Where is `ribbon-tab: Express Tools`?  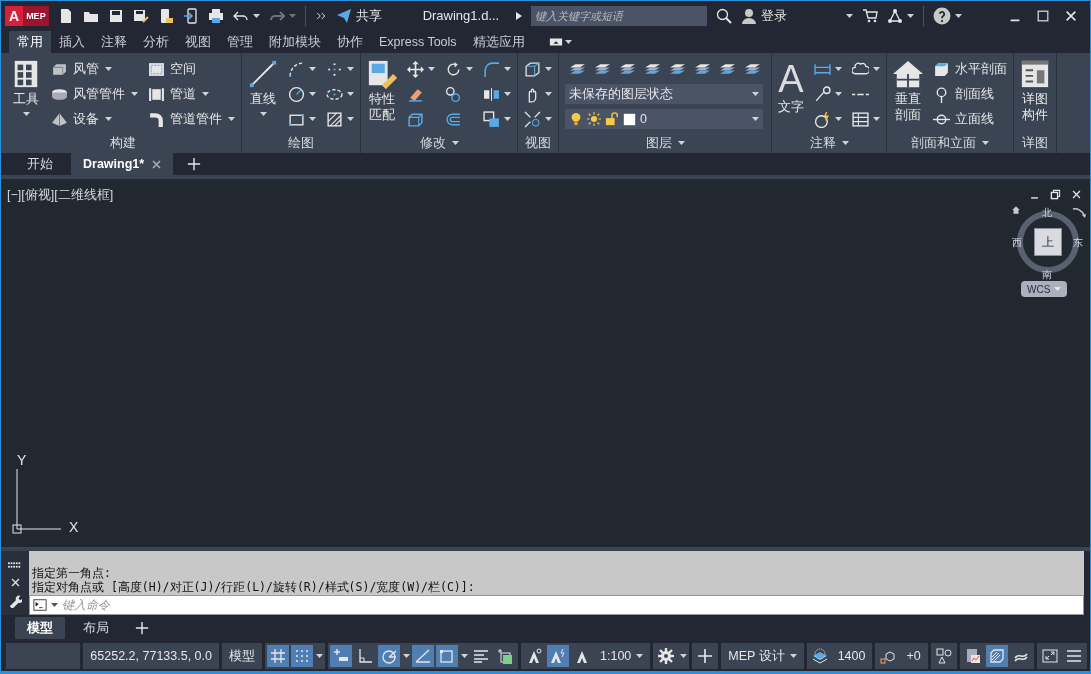
ribbon-tab: Express Tools is located at coordinates (418, 42).